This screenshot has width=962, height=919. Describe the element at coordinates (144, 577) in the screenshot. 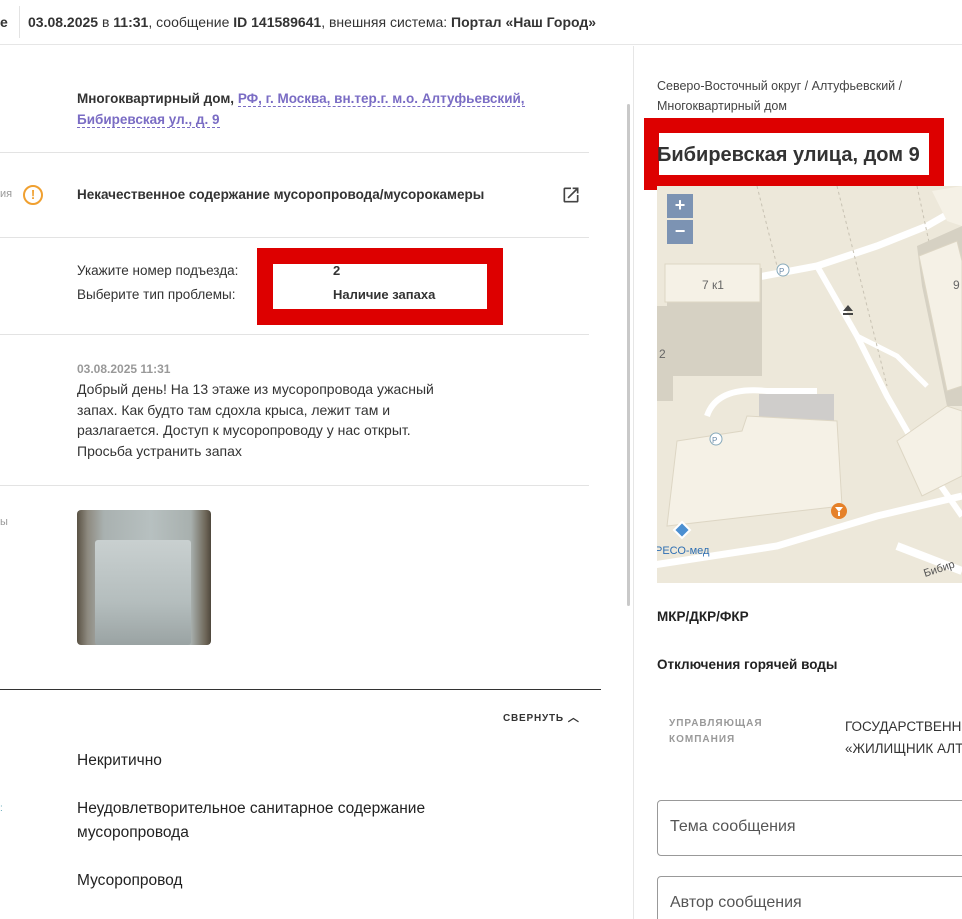

I see `attached-photo` at that location.